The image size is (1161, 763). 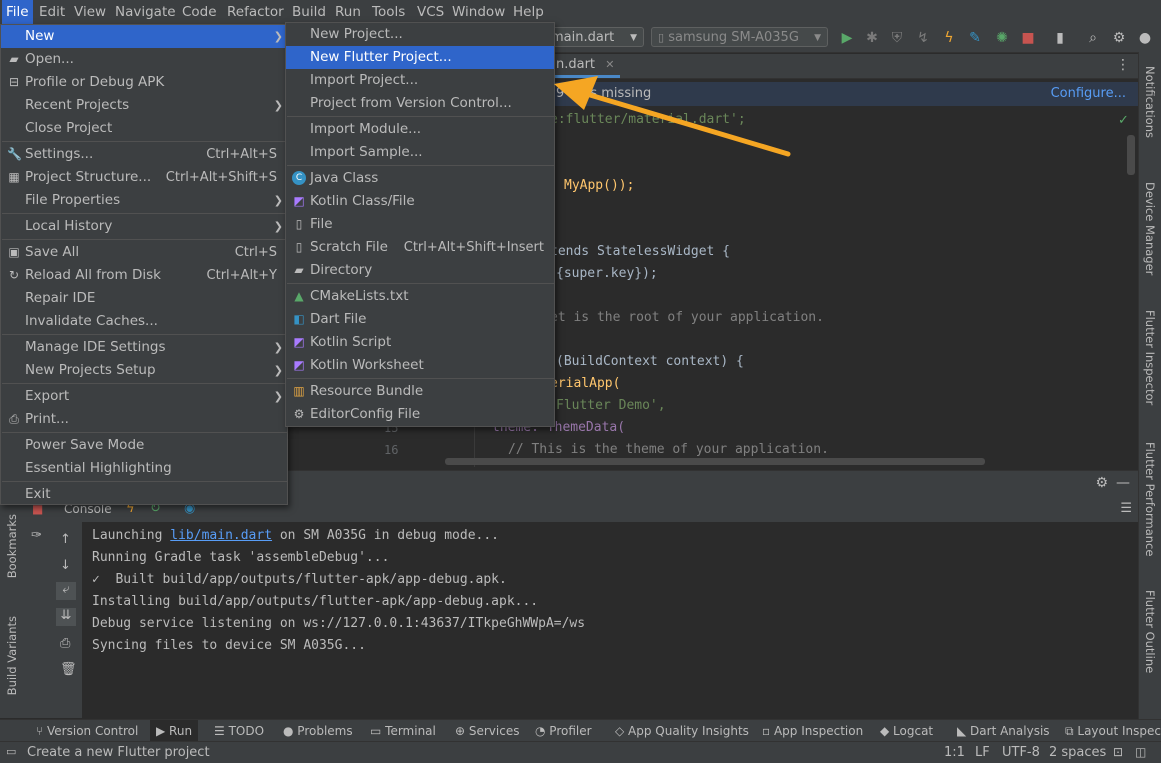 What do you see at coordinates (348, 12) in the screenshot?
I see `menu-run: Run` at bounding box center [348, 12].